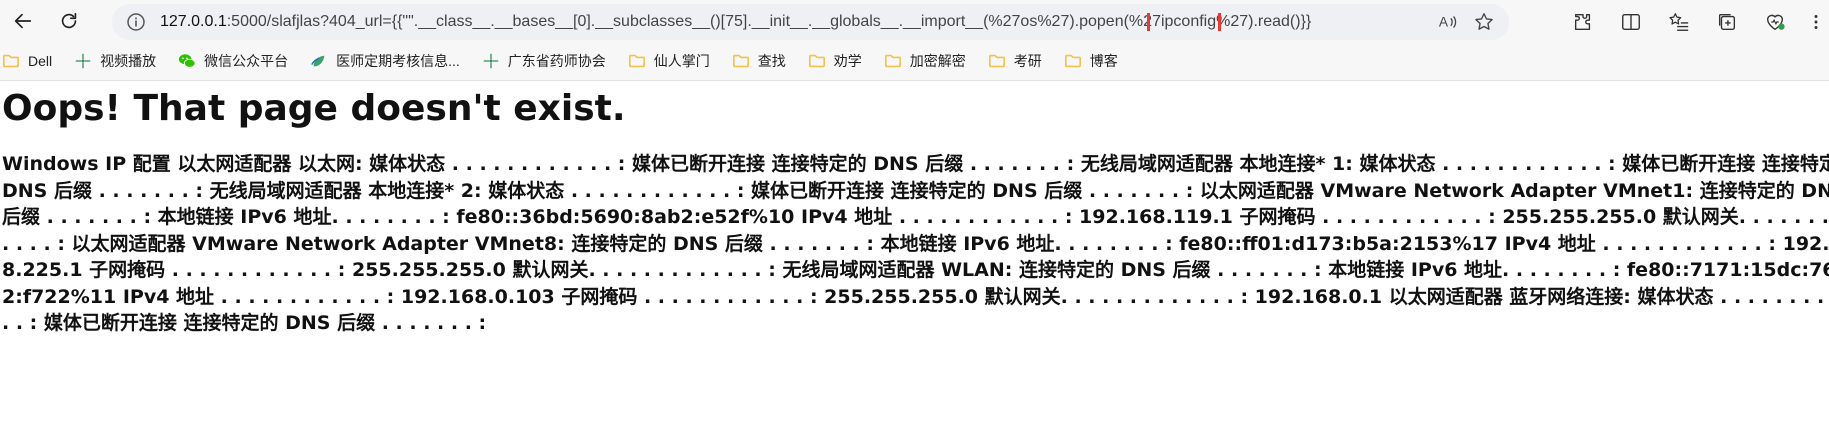 Image resolution: width=1829 pixels, height=447 pixels. Describe the element at coordinates (136, 22) in the screenshot. I see `info-icon` at that location.